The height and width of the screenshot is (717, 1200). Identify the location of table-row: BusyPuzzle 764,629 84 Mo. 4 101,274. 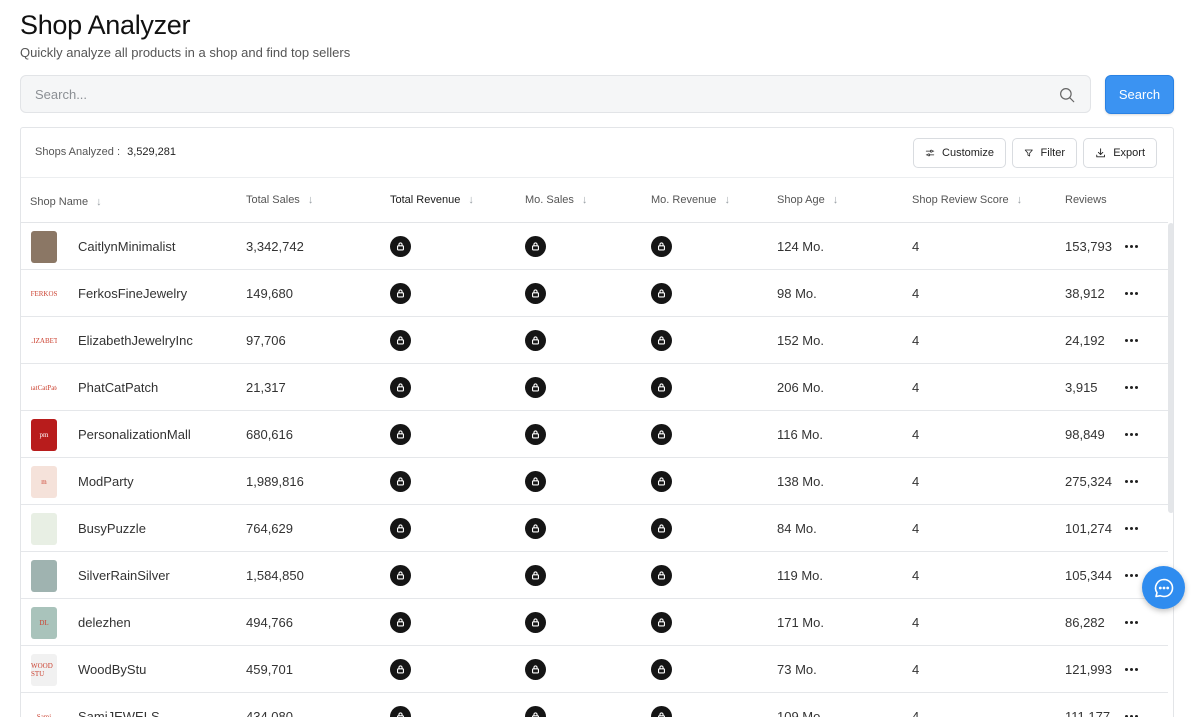
(594, 528).